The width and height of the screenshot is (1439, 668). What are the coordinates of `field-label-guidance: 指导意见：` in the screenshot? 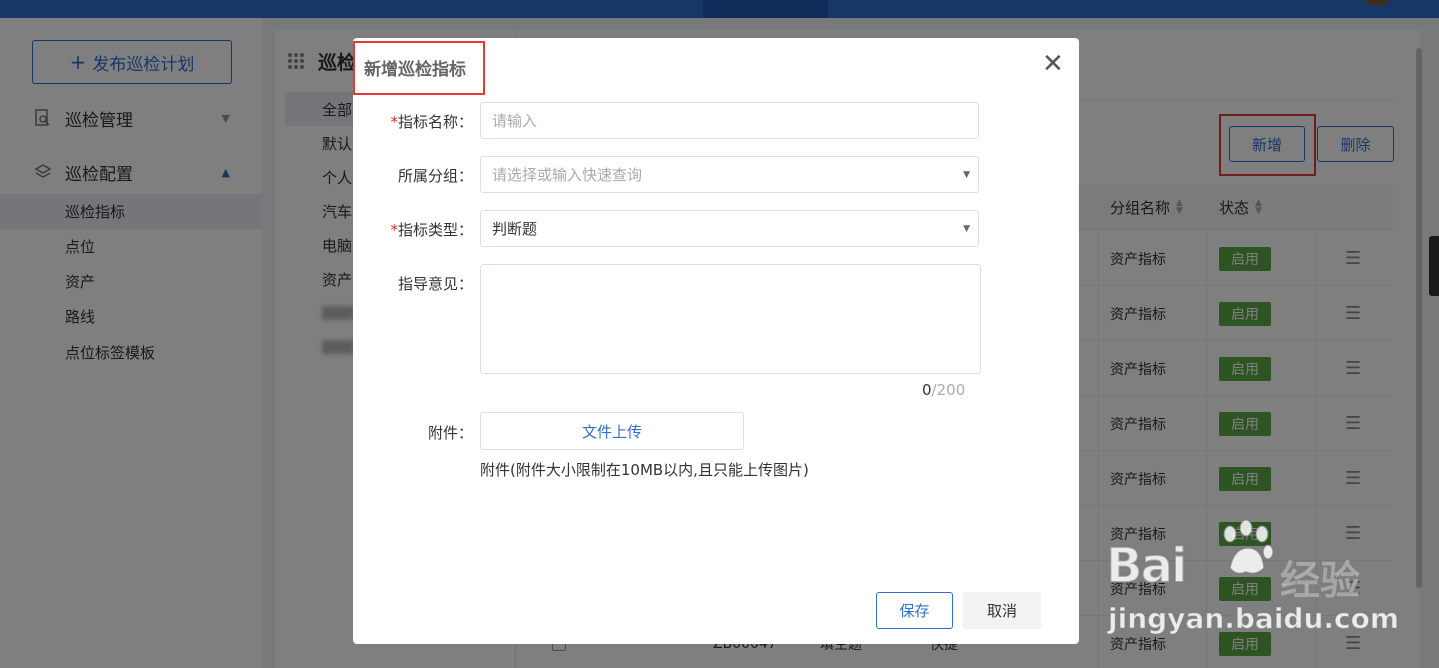 It's located at (435, 284).